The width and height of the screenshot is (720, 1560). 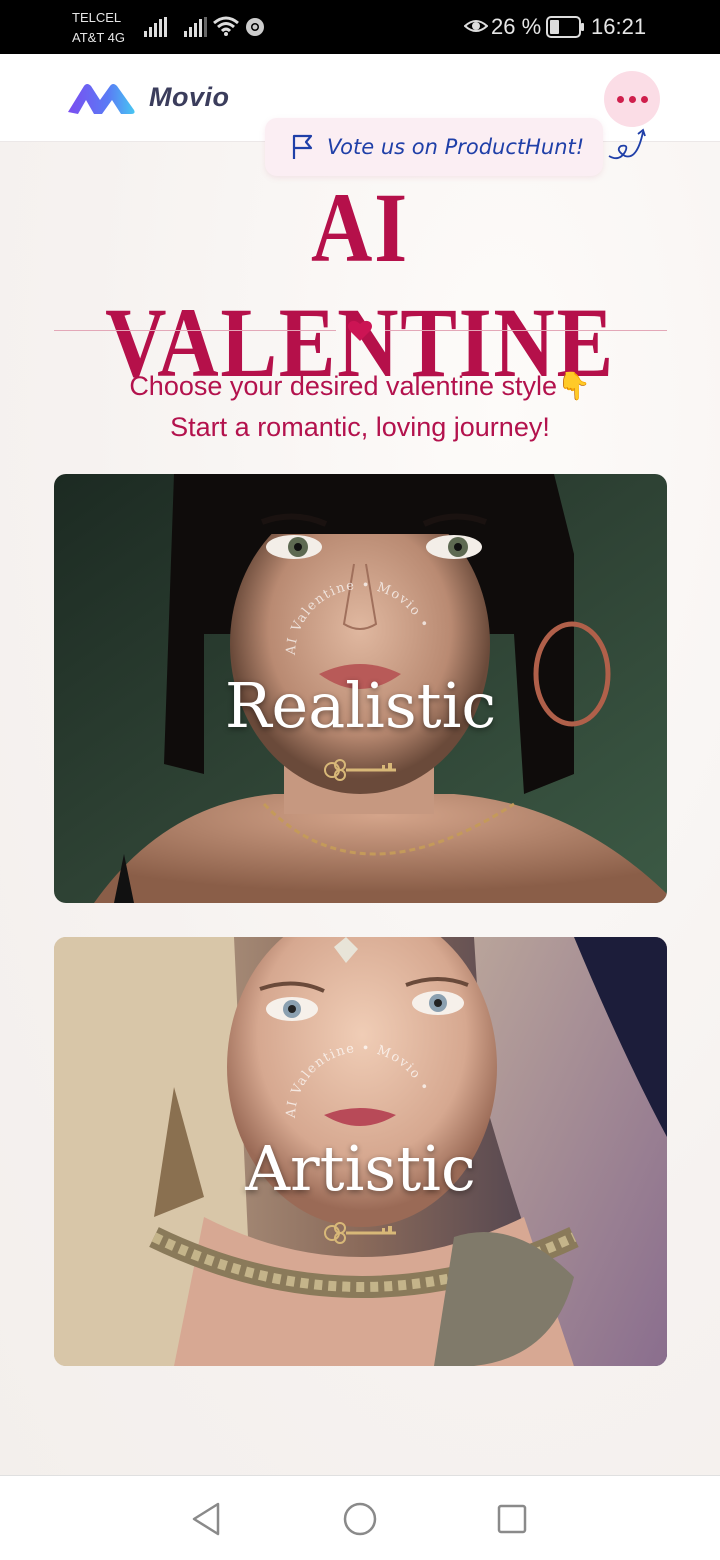 I want to click on more-dots-icon, so click(x=620, y=99).